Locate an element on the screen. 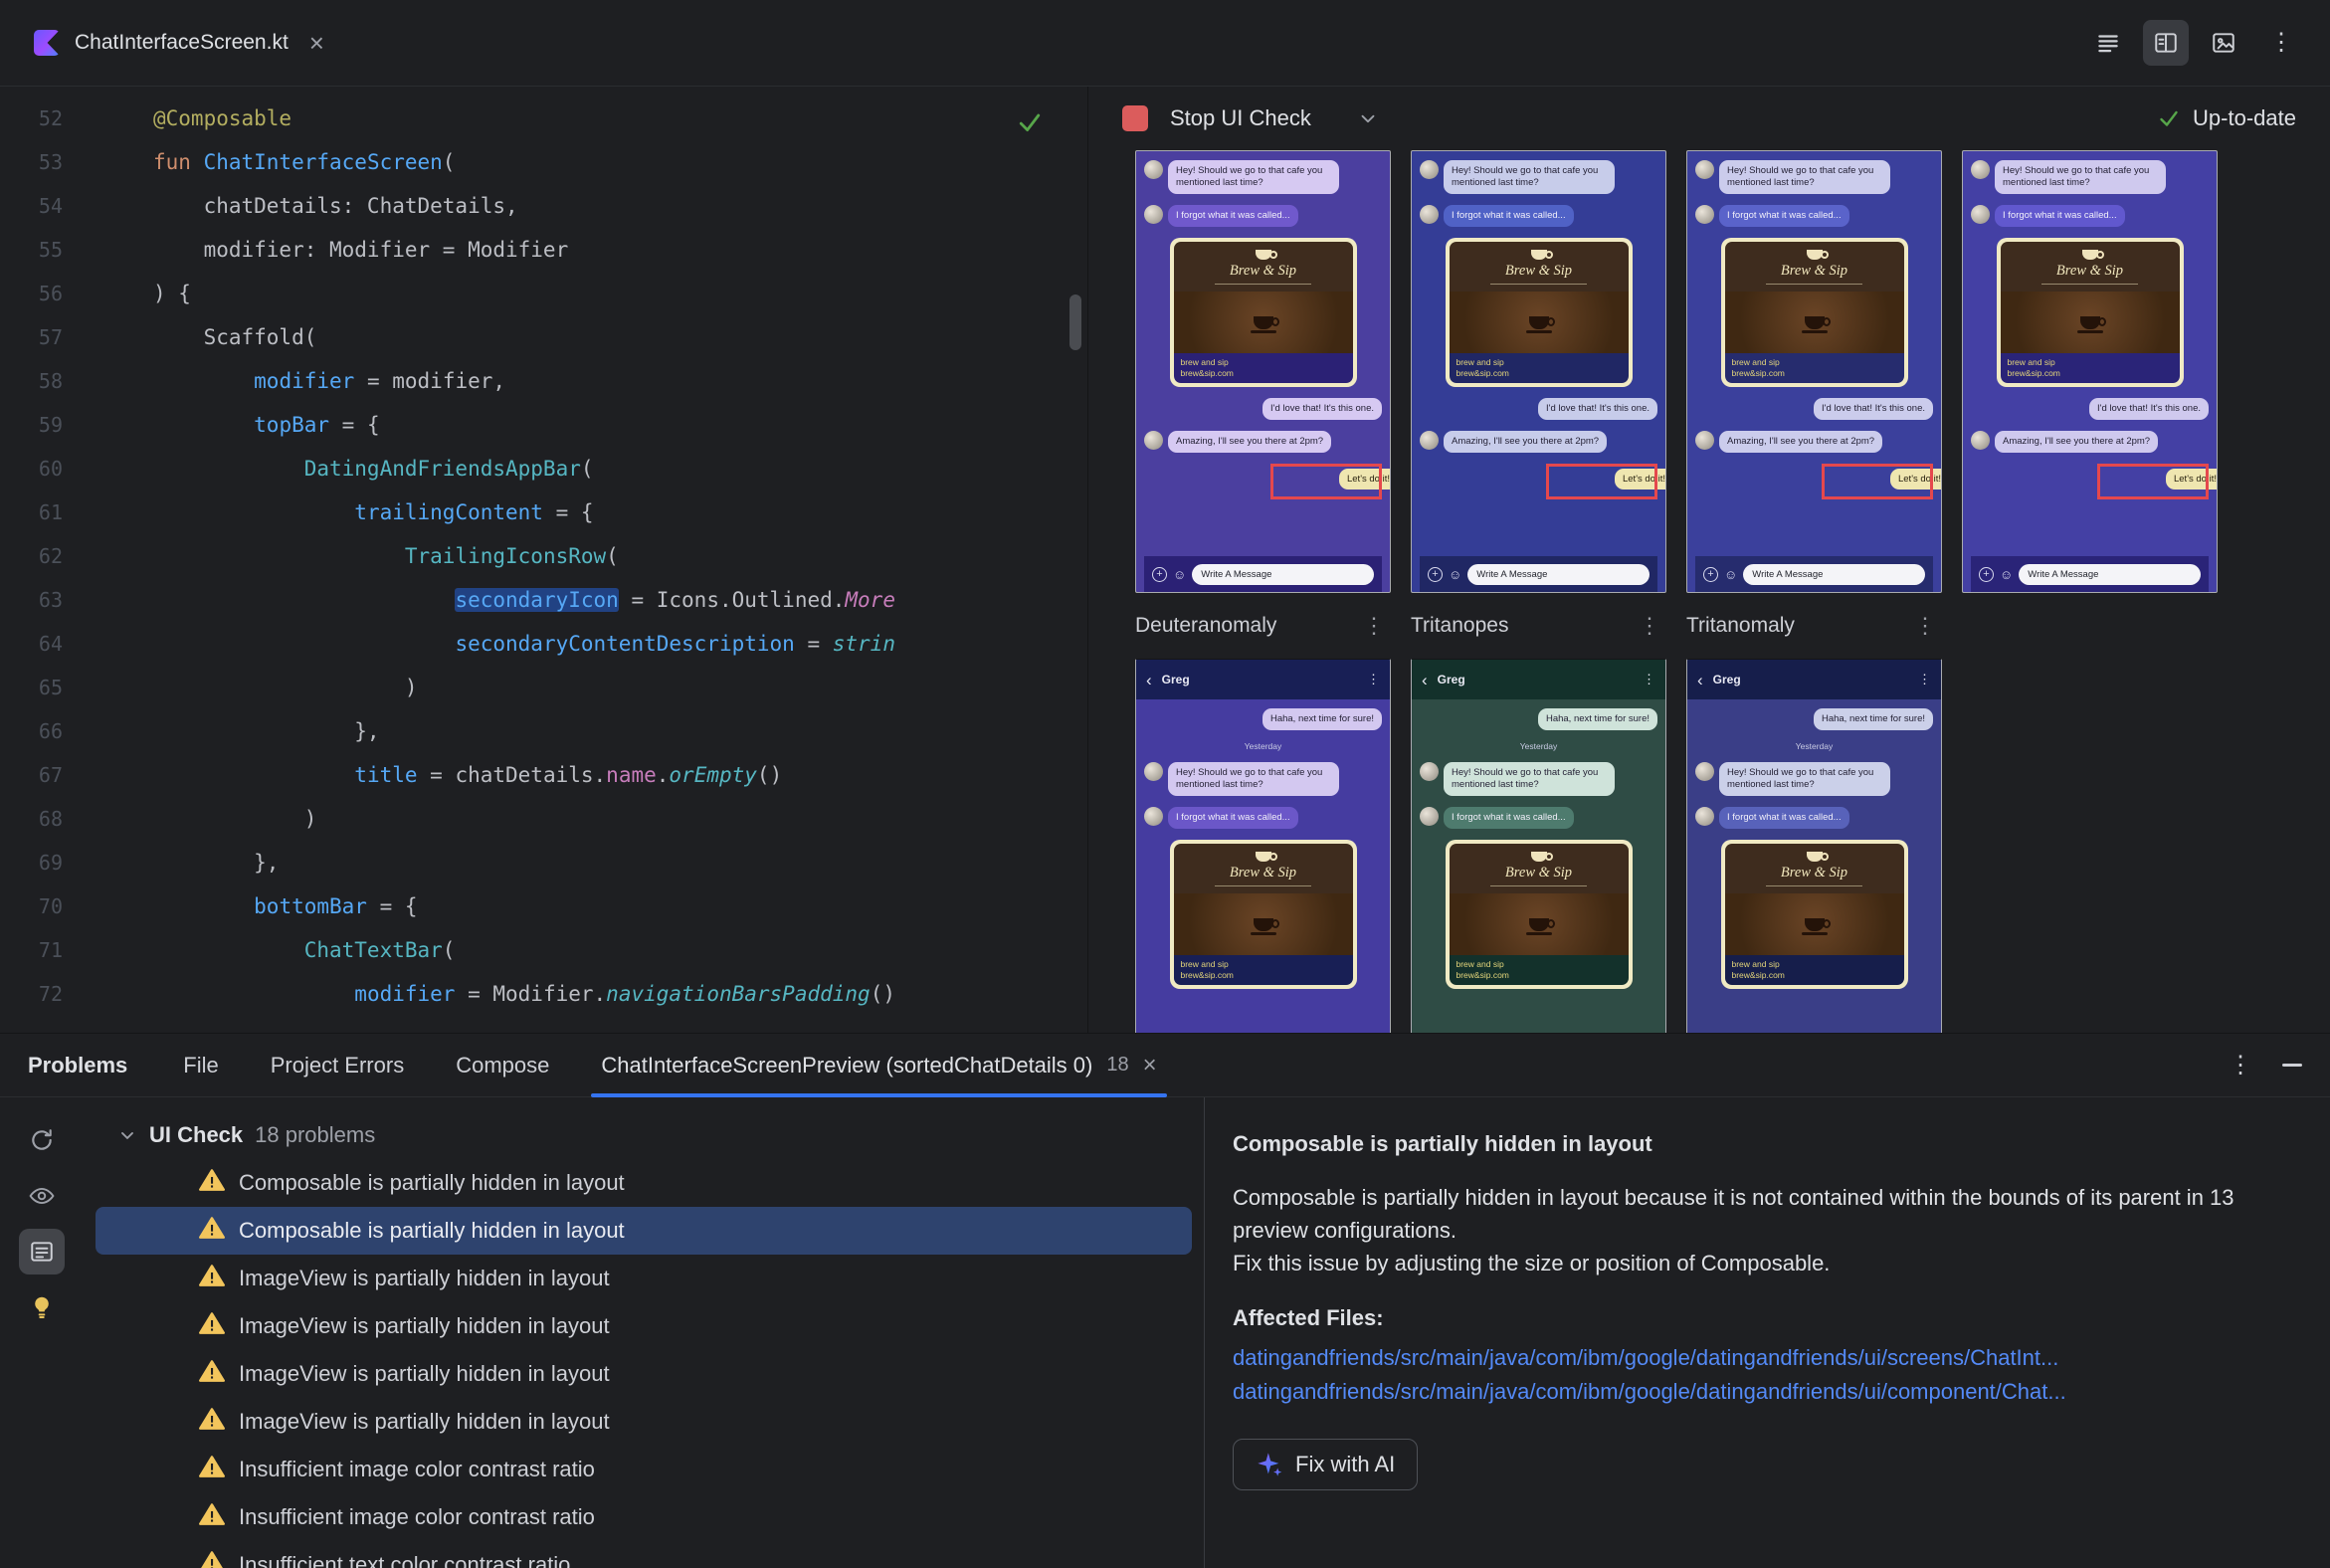 This screenshot has width=2330, height=1568. stop-ui-check-button: Stop UI Check is located at coordinates (1240, 118).